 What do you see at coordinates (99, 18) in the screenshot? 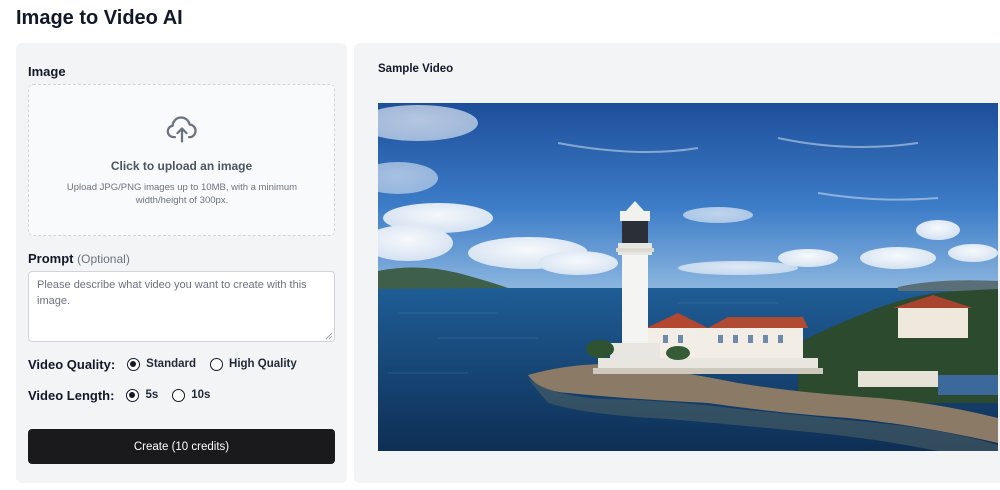
I see `page-title: Image to Video AI` at bounding box center [99, 18].